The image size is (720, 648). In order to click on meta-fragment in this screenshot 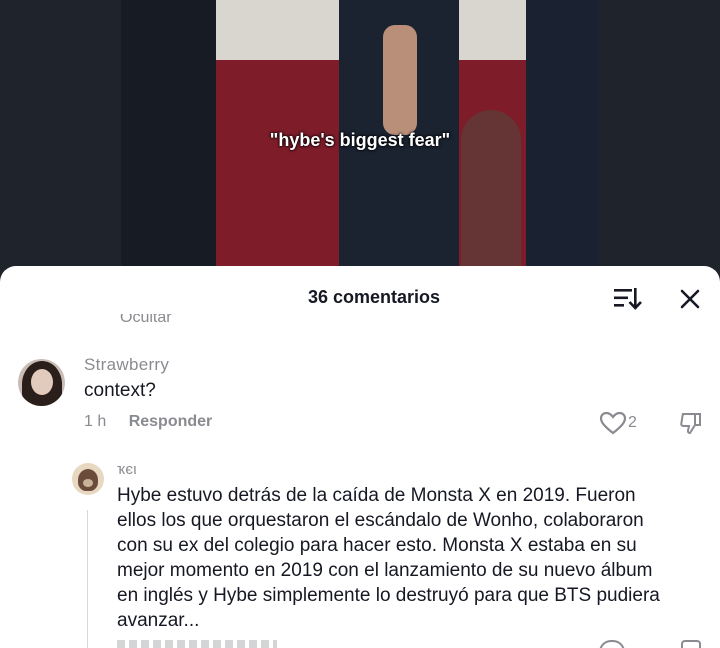, I will do `click(197, 644)`.